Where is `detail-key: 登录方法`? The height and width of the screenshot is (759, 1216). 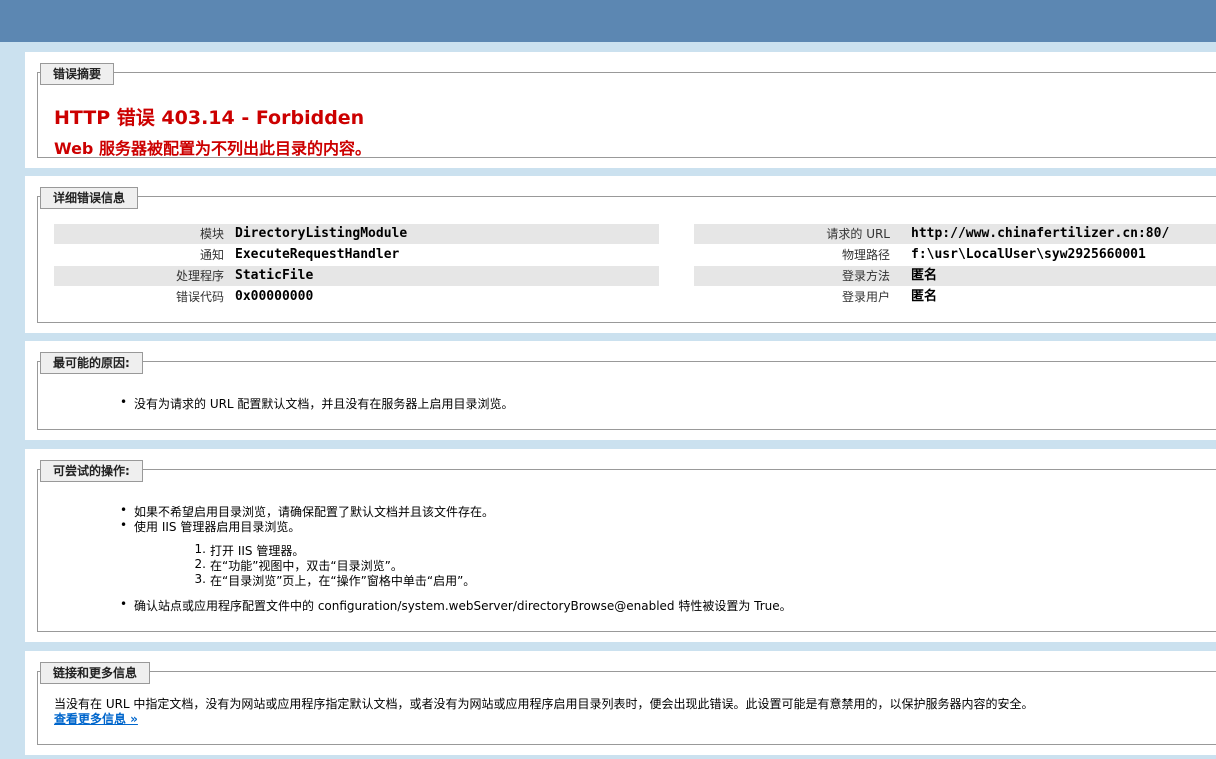 detail-key: 登录方法 is located at coordinates (865, 276).